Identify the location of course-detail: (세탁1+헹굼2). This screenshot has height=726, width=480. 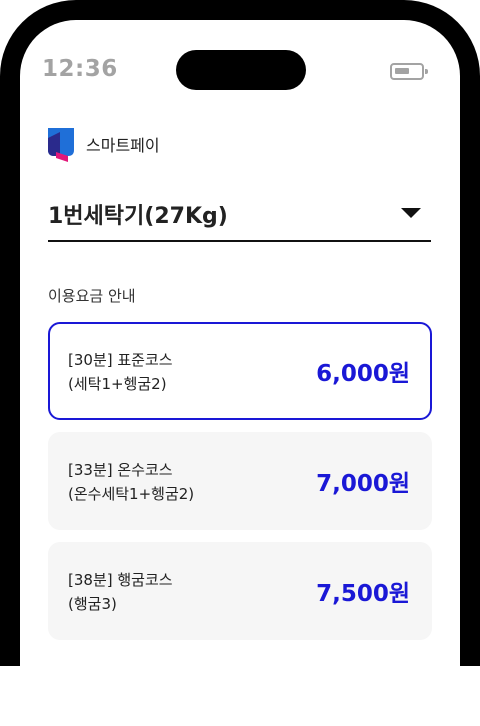
(117, 384).